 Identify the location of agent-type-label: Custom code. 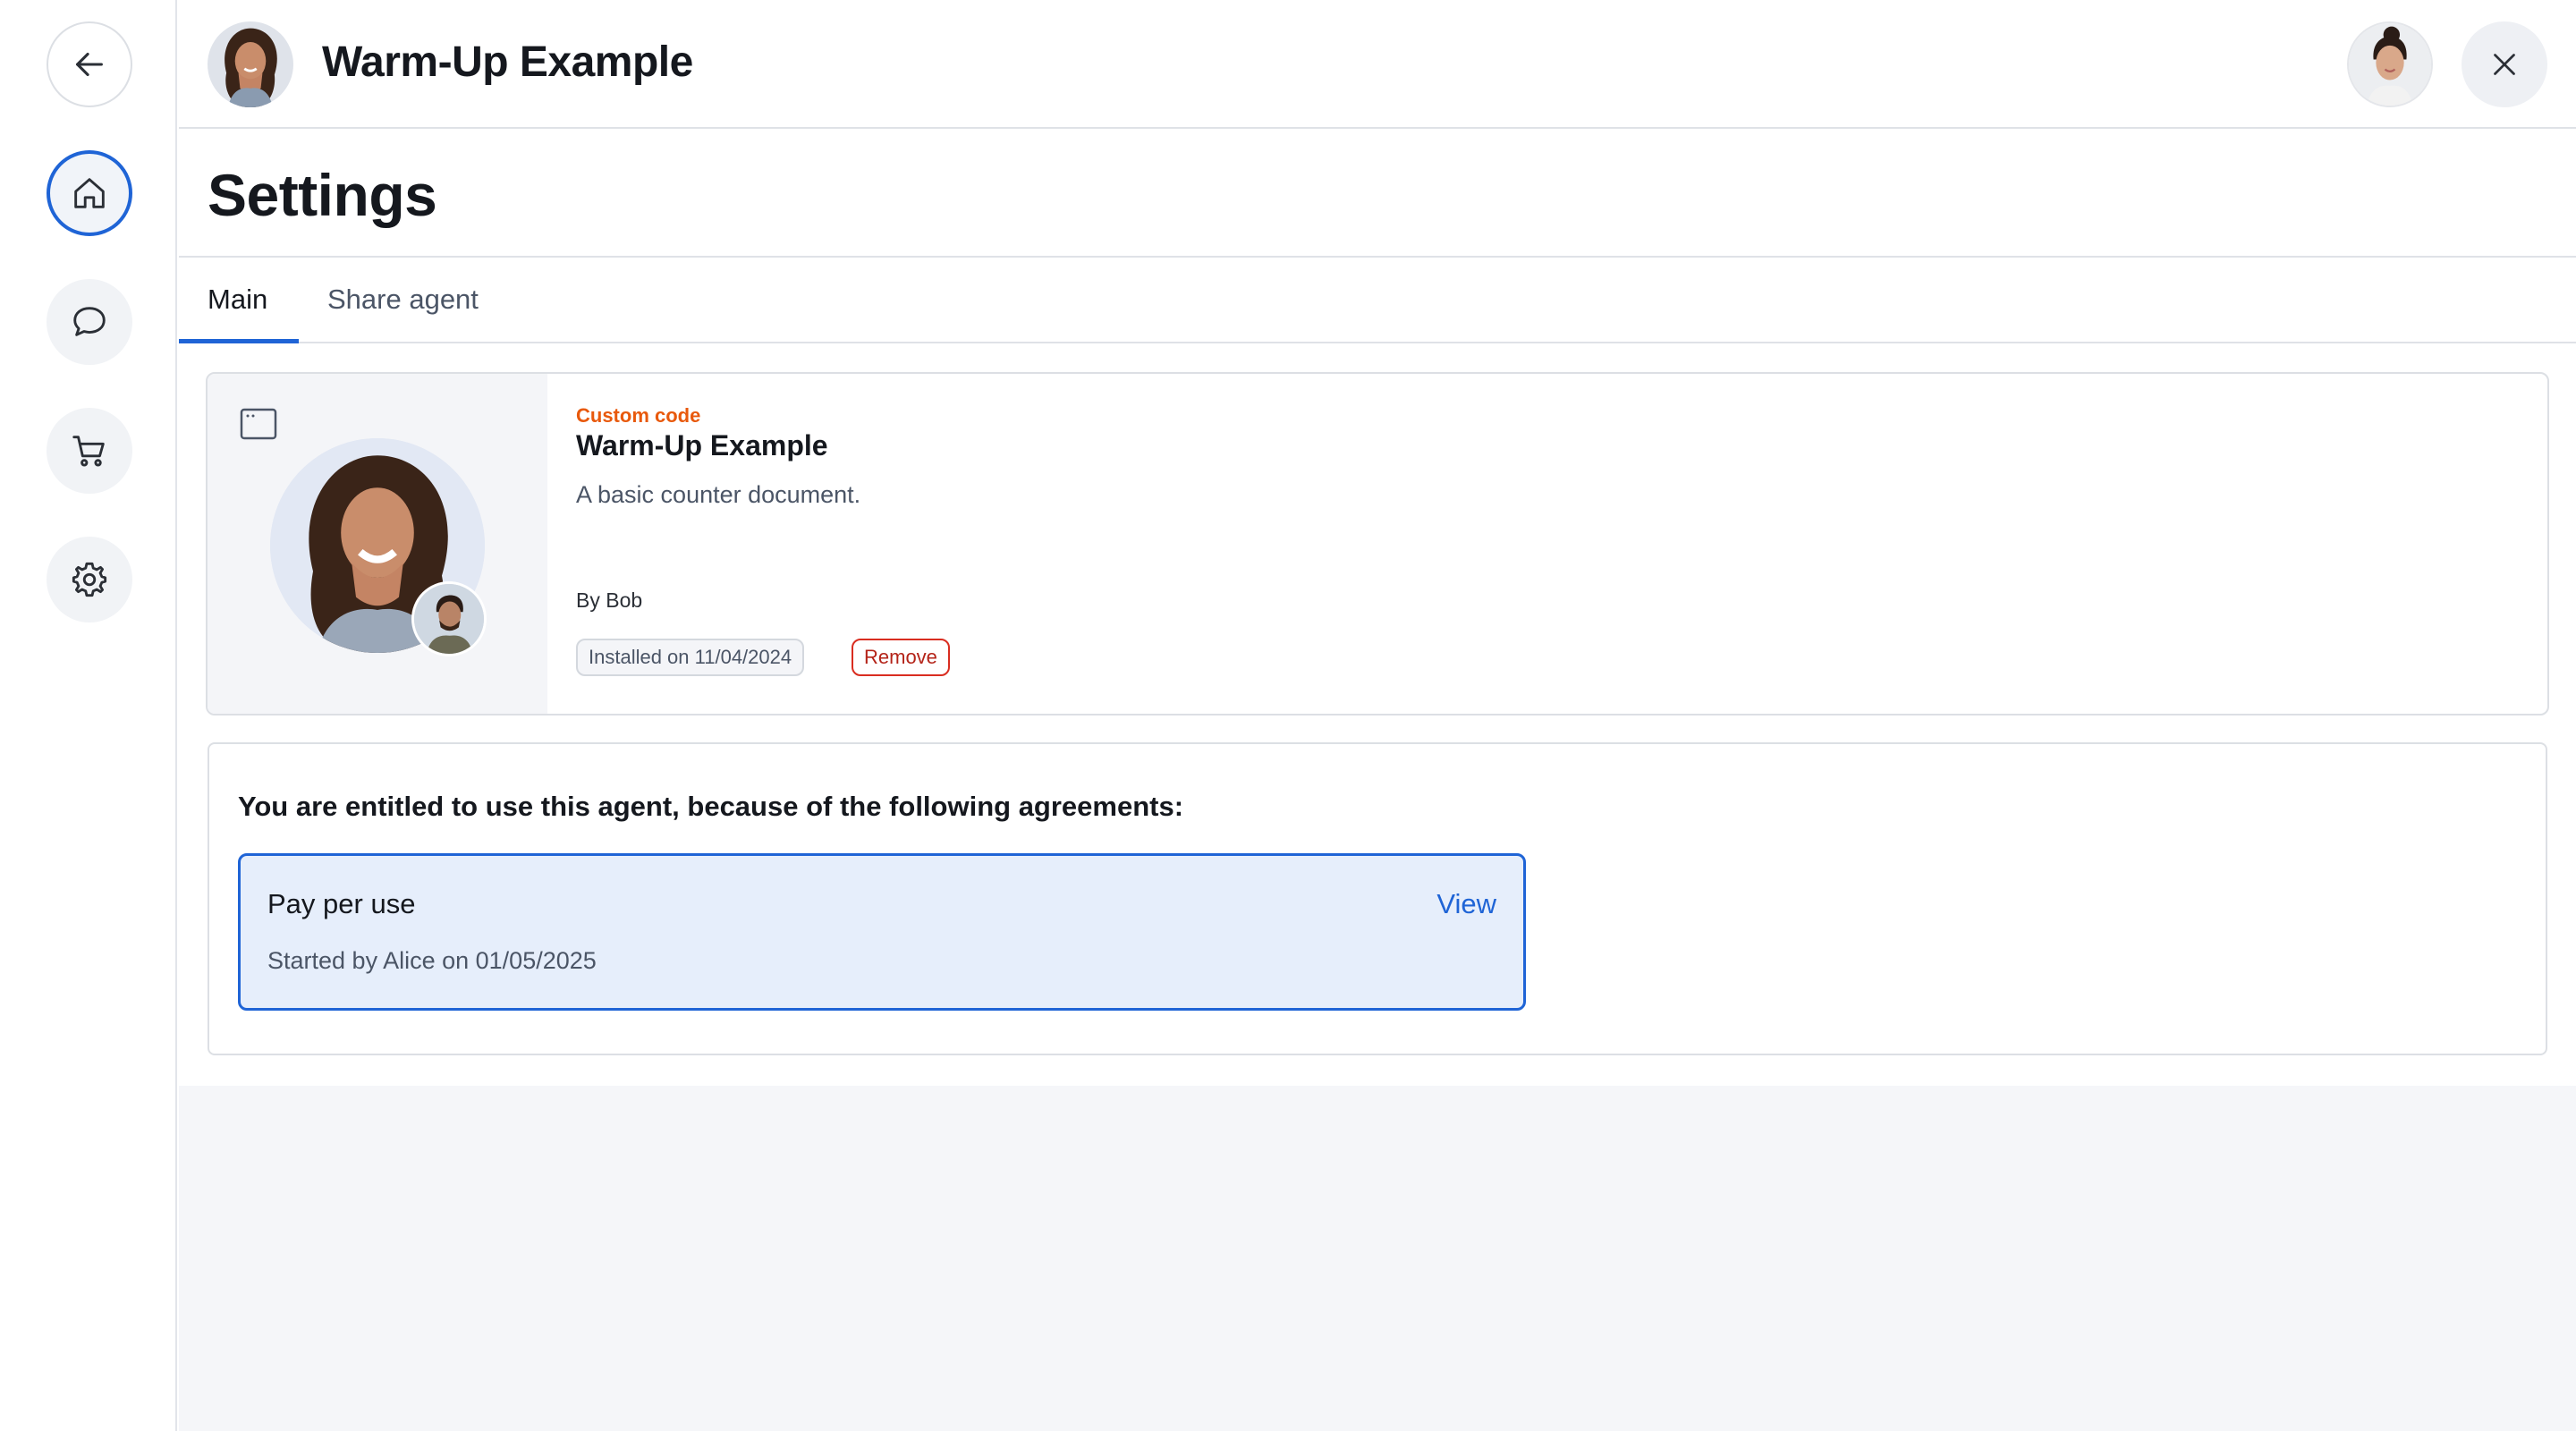
(638, 416).